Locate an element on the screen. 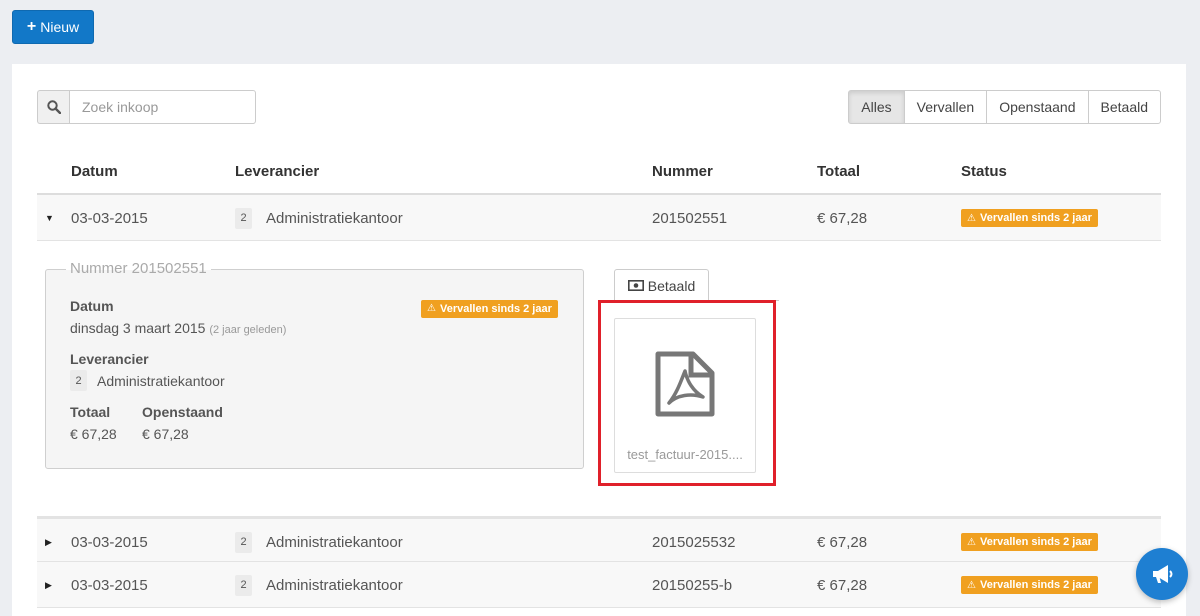  search-group is located at coordinates (146, 107).